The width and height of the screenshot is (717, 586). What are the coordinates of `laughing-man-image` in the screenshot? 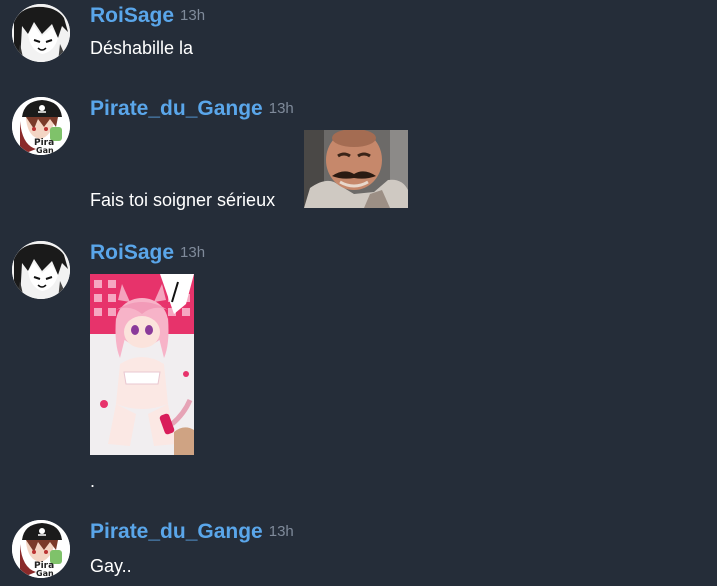 It's located at (356, 169).